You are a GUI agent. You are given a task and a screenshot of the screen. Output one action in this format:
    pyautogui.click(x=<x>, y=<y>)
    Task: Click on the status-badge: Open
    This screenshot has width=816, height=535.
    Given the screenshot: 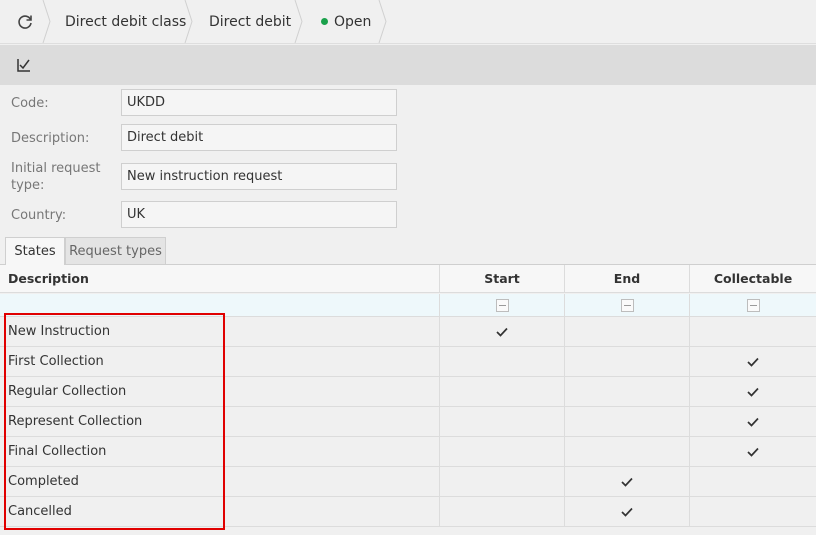 What is the action you would take?
    pyautogui.click(x=346, y=21)
    